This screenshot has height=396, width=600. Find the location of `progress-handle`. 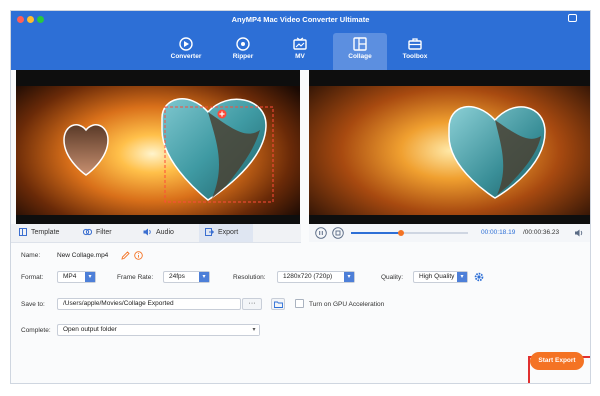

progress-handle is located at coordinates (401, 233).